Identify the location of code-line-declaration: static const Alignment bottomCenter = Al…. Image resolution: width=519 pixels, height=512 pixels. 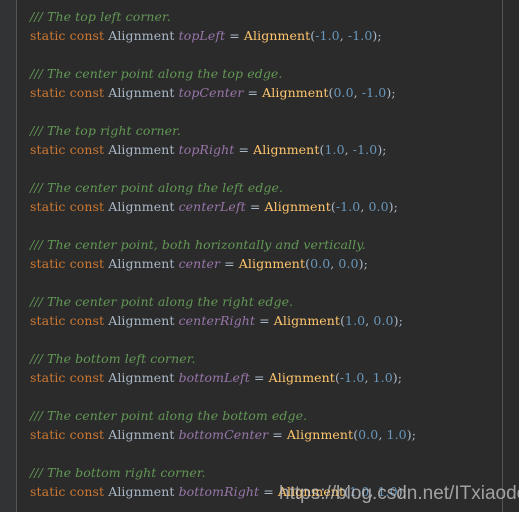
(266, 434).